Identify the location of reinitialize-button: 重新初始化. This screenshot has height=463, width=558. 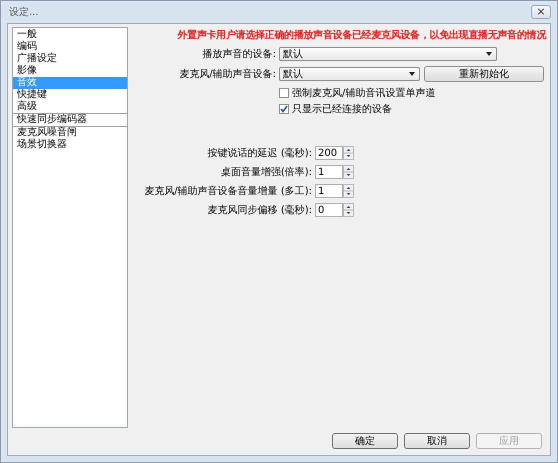
(484, 74).